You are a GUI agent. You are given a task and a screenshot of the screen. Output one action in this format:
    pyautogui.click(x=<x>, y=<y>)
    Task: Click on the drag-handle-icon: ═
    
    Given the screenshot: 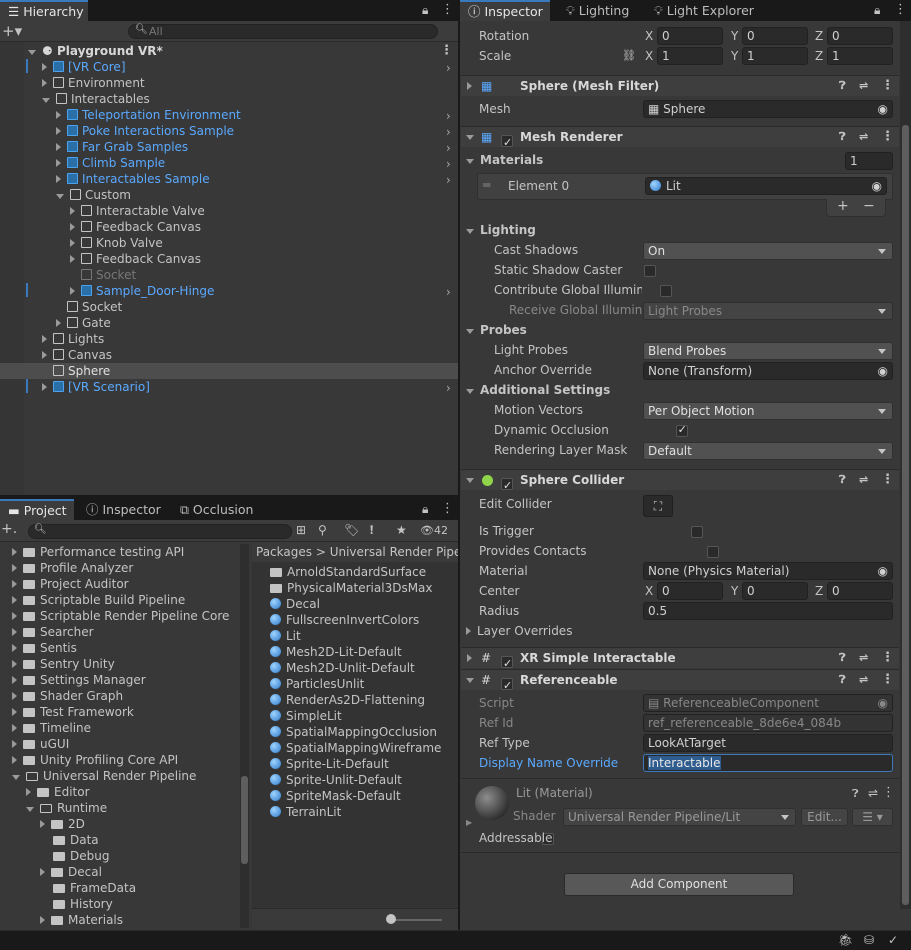 What is the action you would take?
    pyautogui.click(x=486, y=185)
    